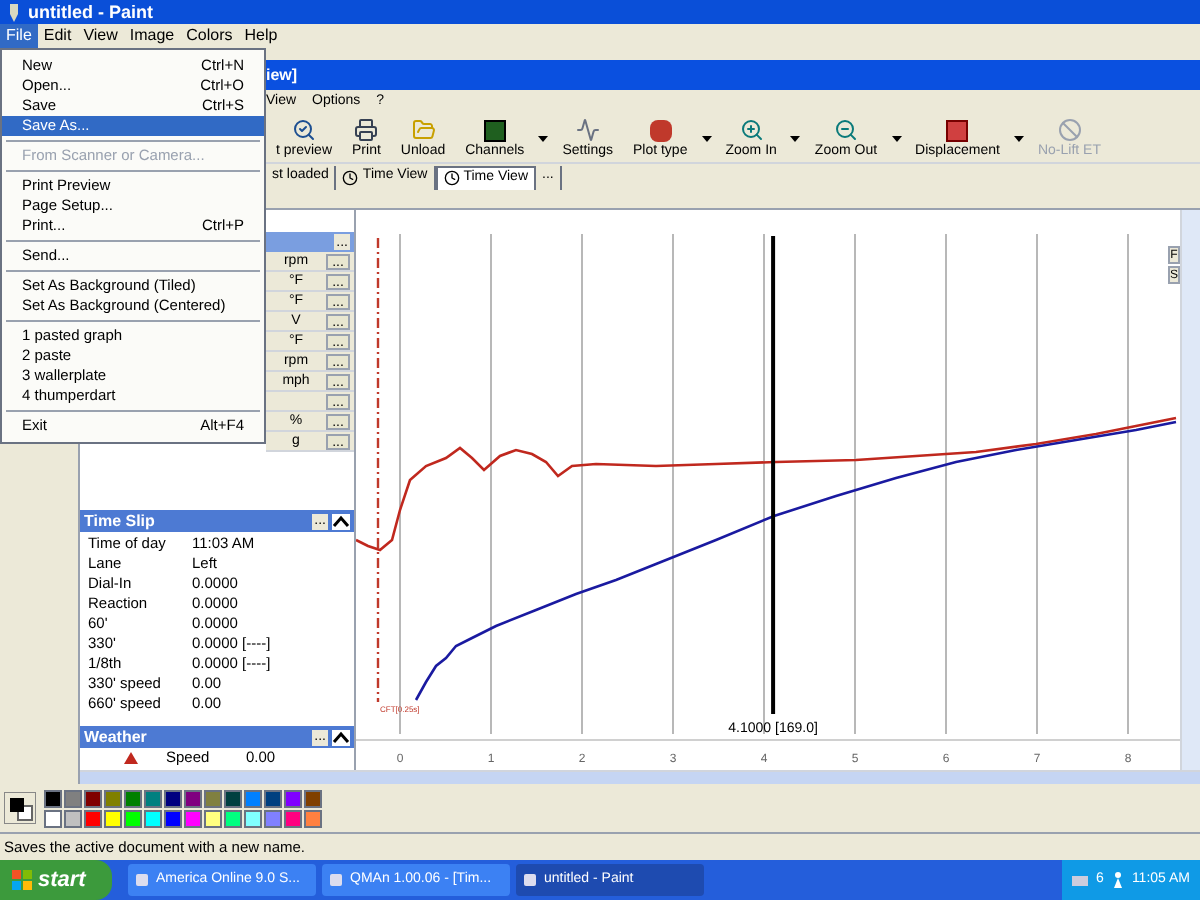 The image size is (1200, 900). What do you see at coordinates (751, 130) in the screenshot?
I see `zoom-in-icon` at bounding box center [751, 130].